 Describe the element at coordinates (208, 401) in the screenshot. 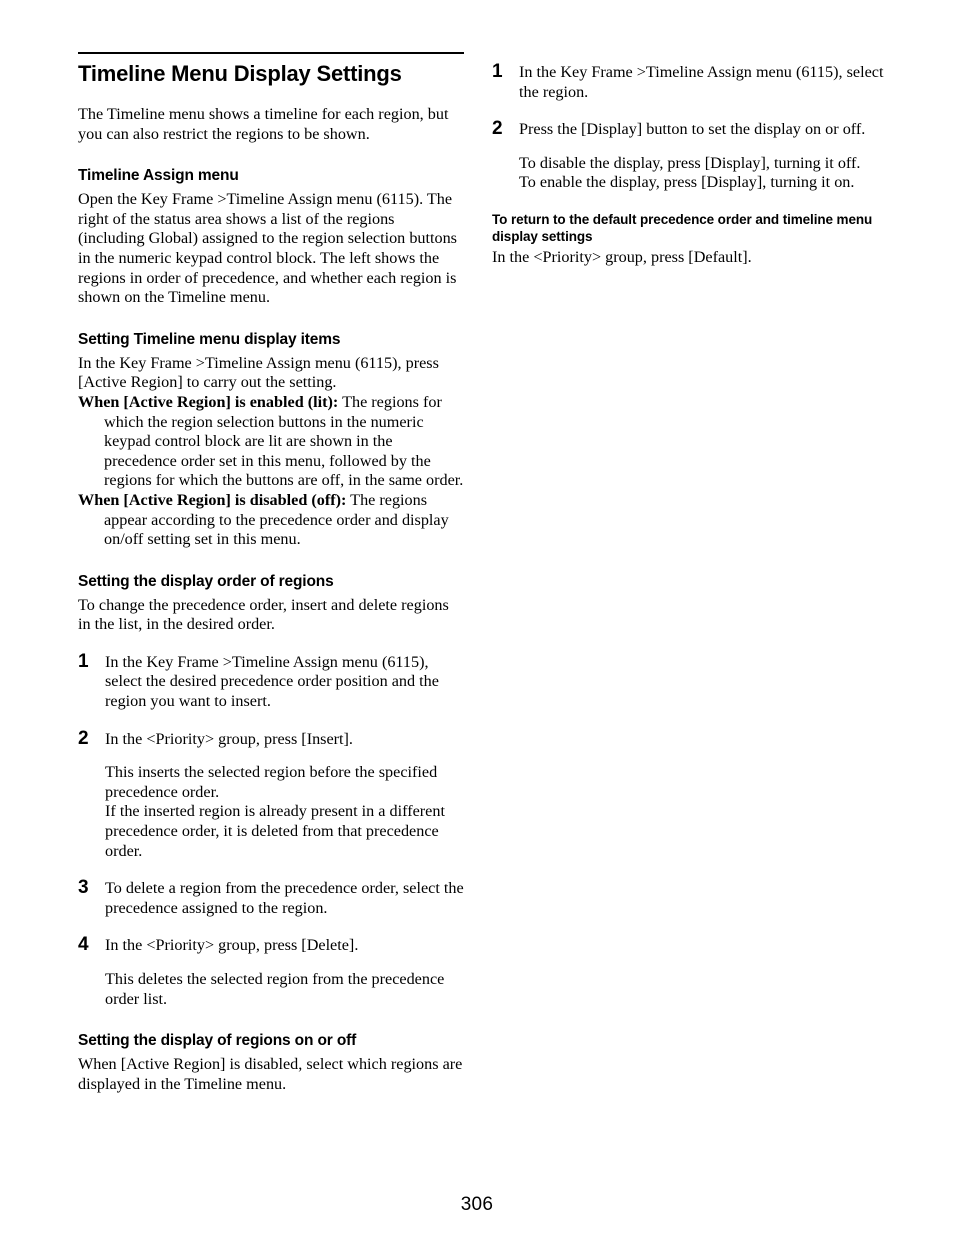

I see `definition-term: When [Active Region] is enabled (lit):` at that location.